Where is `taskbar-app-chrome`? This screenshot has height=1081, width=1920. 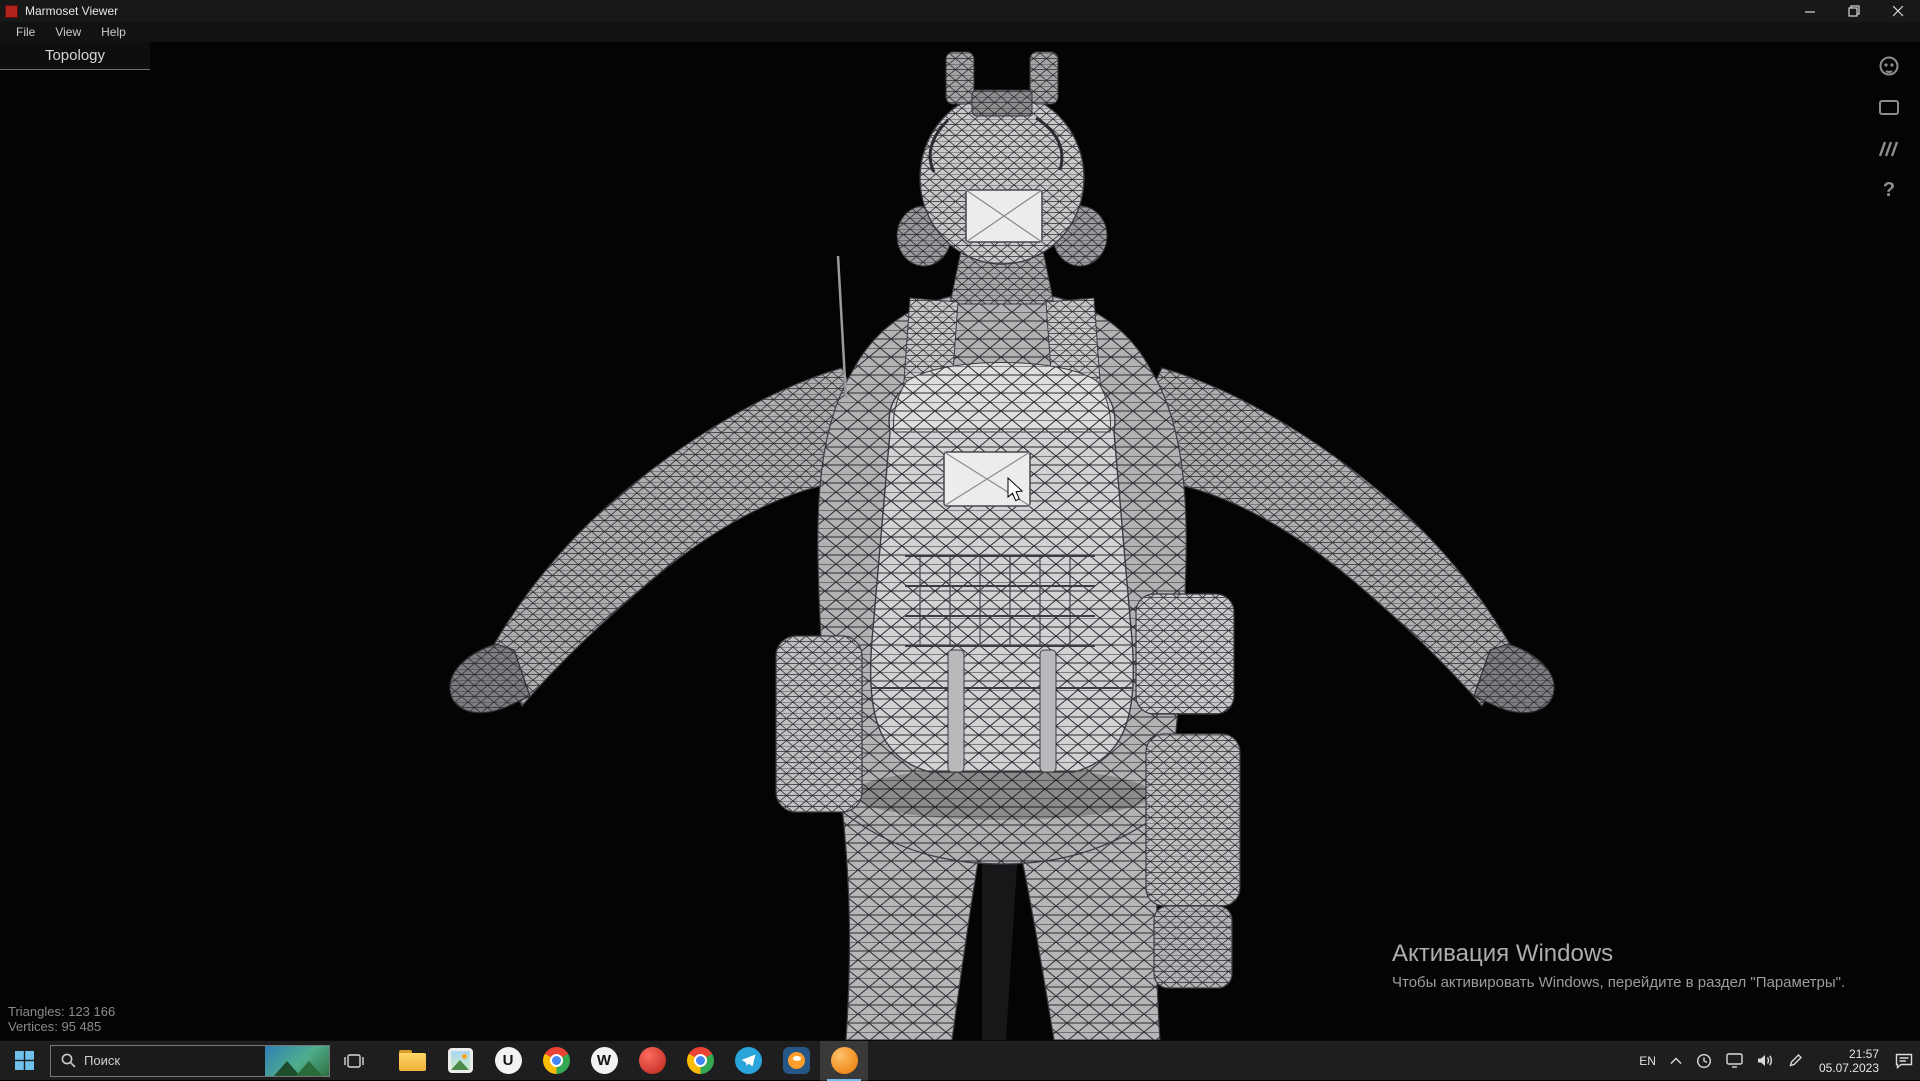
taskbar-app-chrome is located at coordinates (556, 1061).